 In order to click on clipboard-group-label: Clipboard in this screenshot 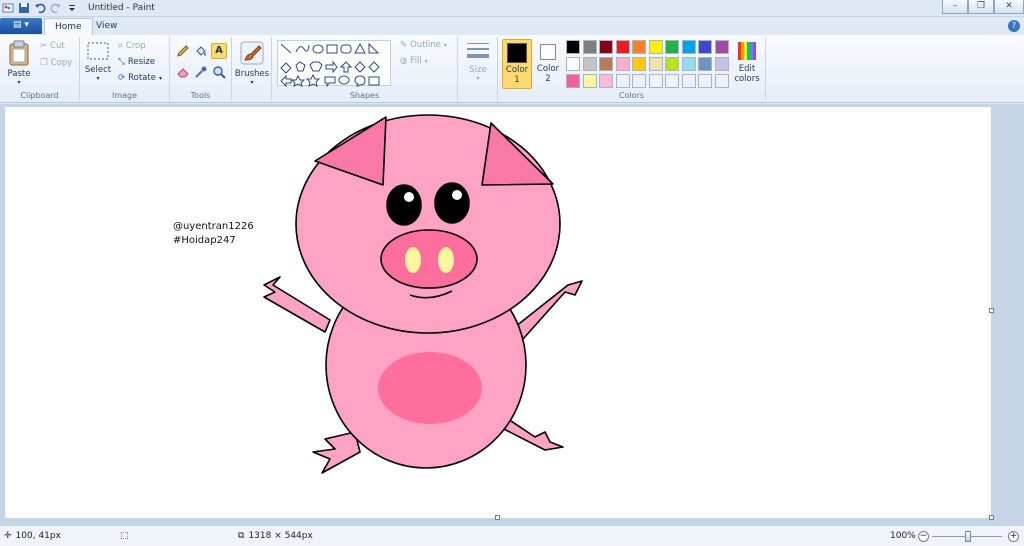, I will do `click(39, 95)`.